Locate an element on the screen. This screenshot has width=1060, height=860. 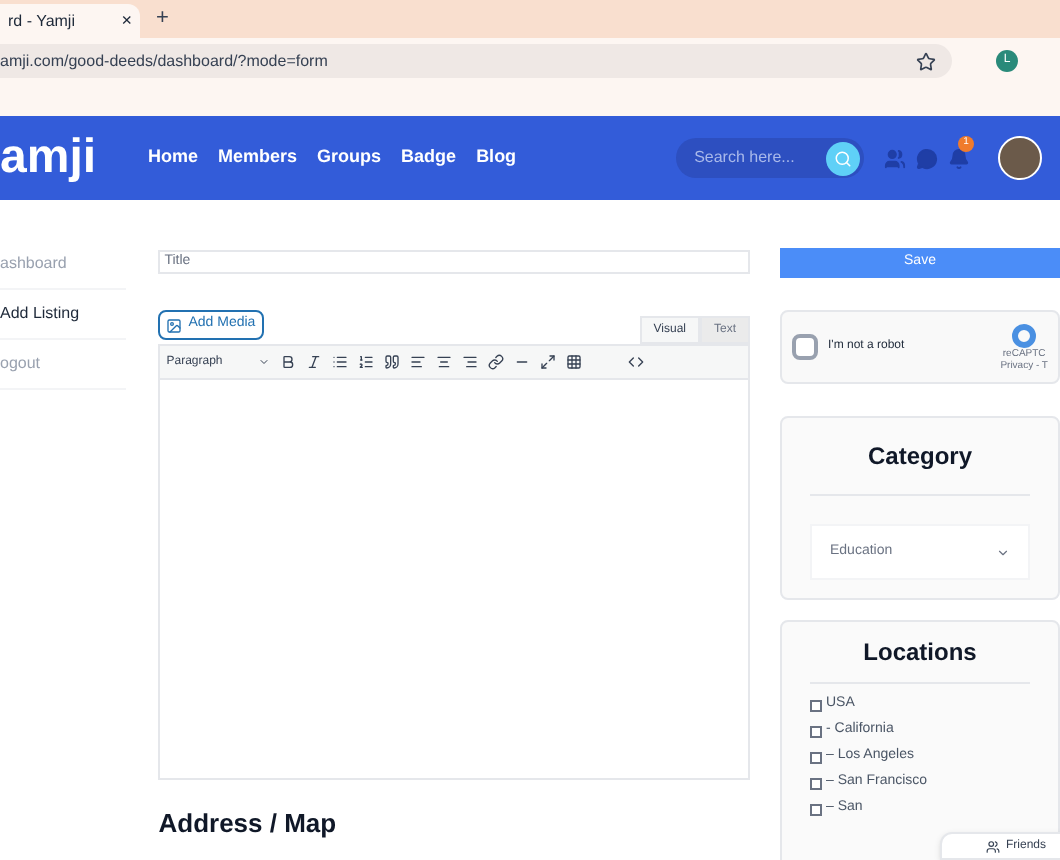
code-icon is located at coordinates (636, 362).